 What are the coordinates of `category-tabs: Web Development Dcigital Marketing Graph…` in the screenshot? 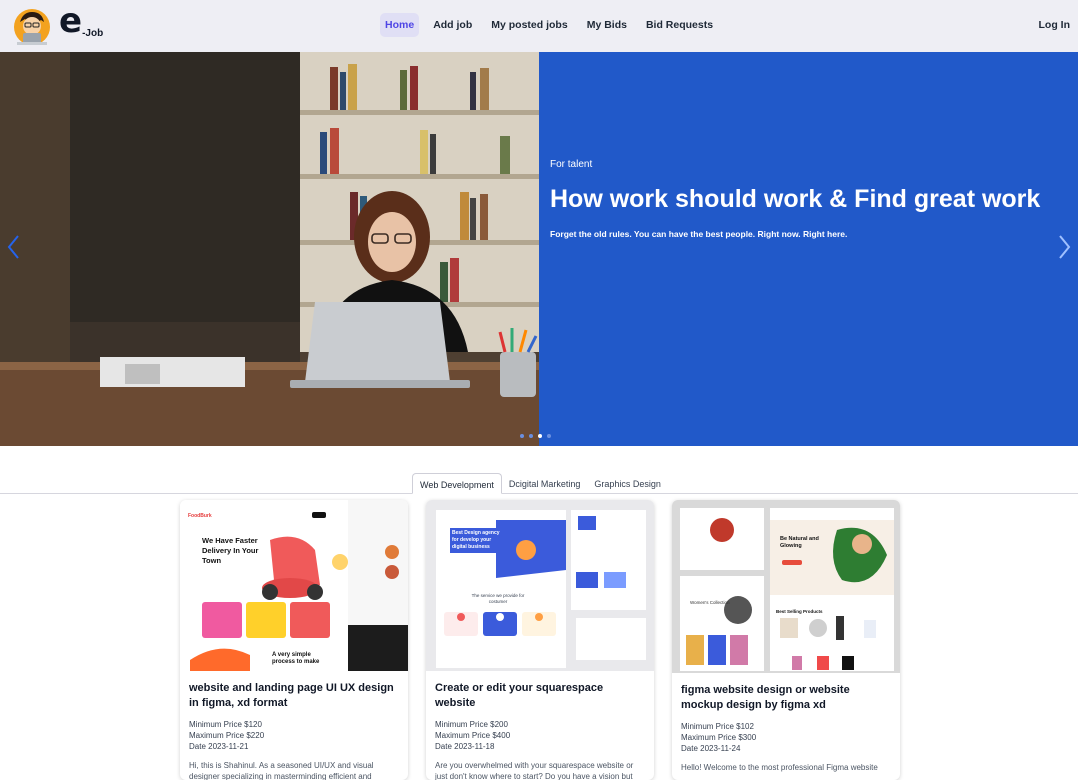 It's located at (539, 483).